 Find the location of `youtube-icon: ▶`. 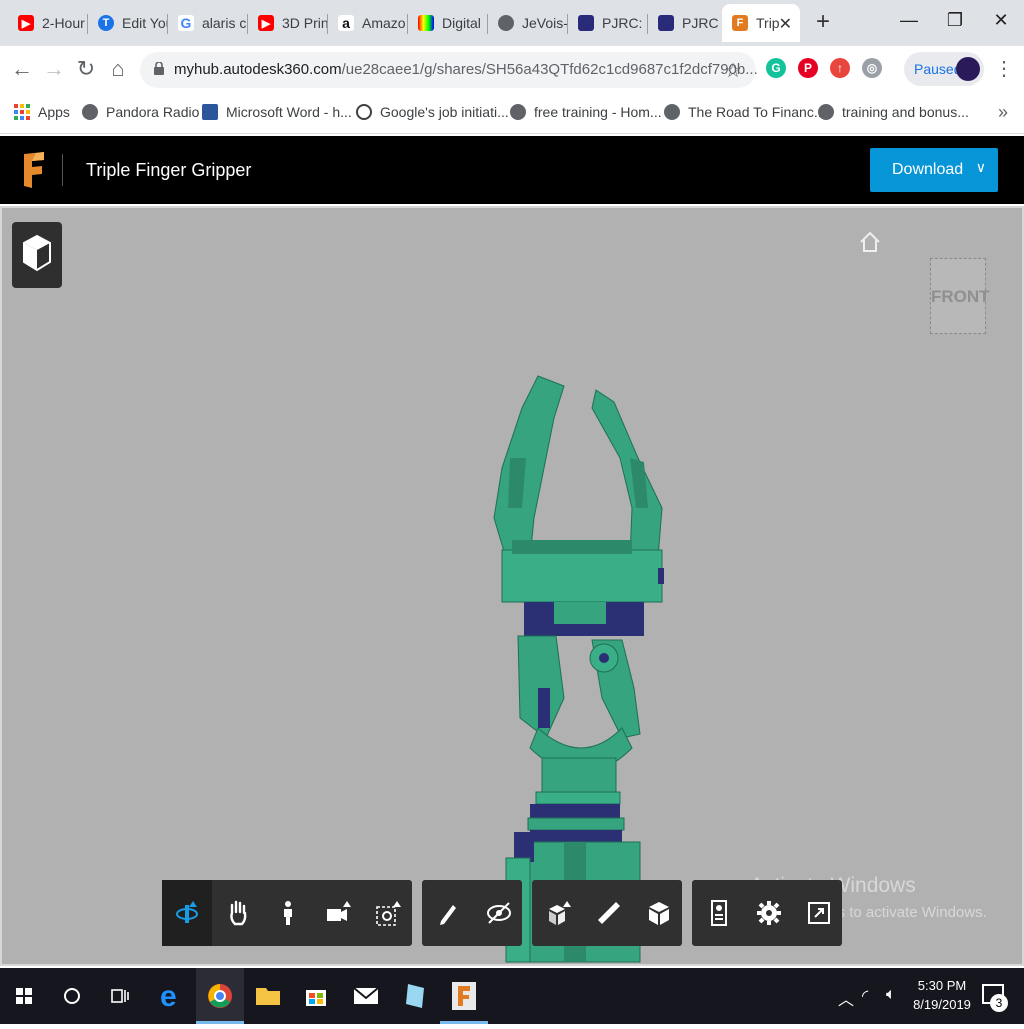

youtube-icon: ▶ is located at coordinates (266, 23).